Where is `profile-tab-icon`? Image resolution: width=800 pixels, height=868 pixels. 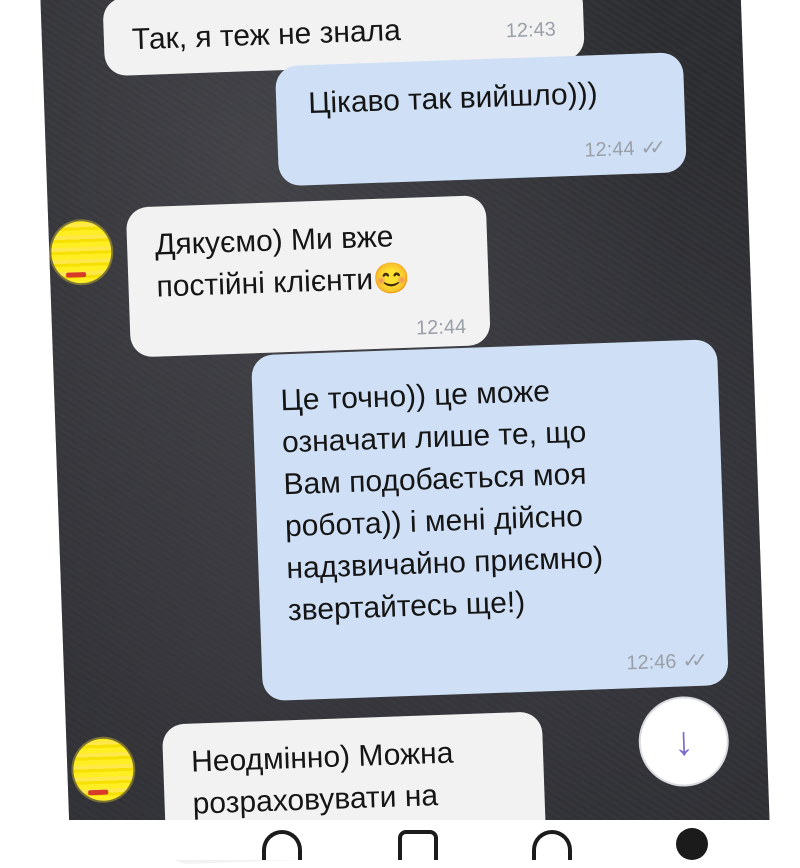 profile-tab-icon is located at coordinates (692, 844).